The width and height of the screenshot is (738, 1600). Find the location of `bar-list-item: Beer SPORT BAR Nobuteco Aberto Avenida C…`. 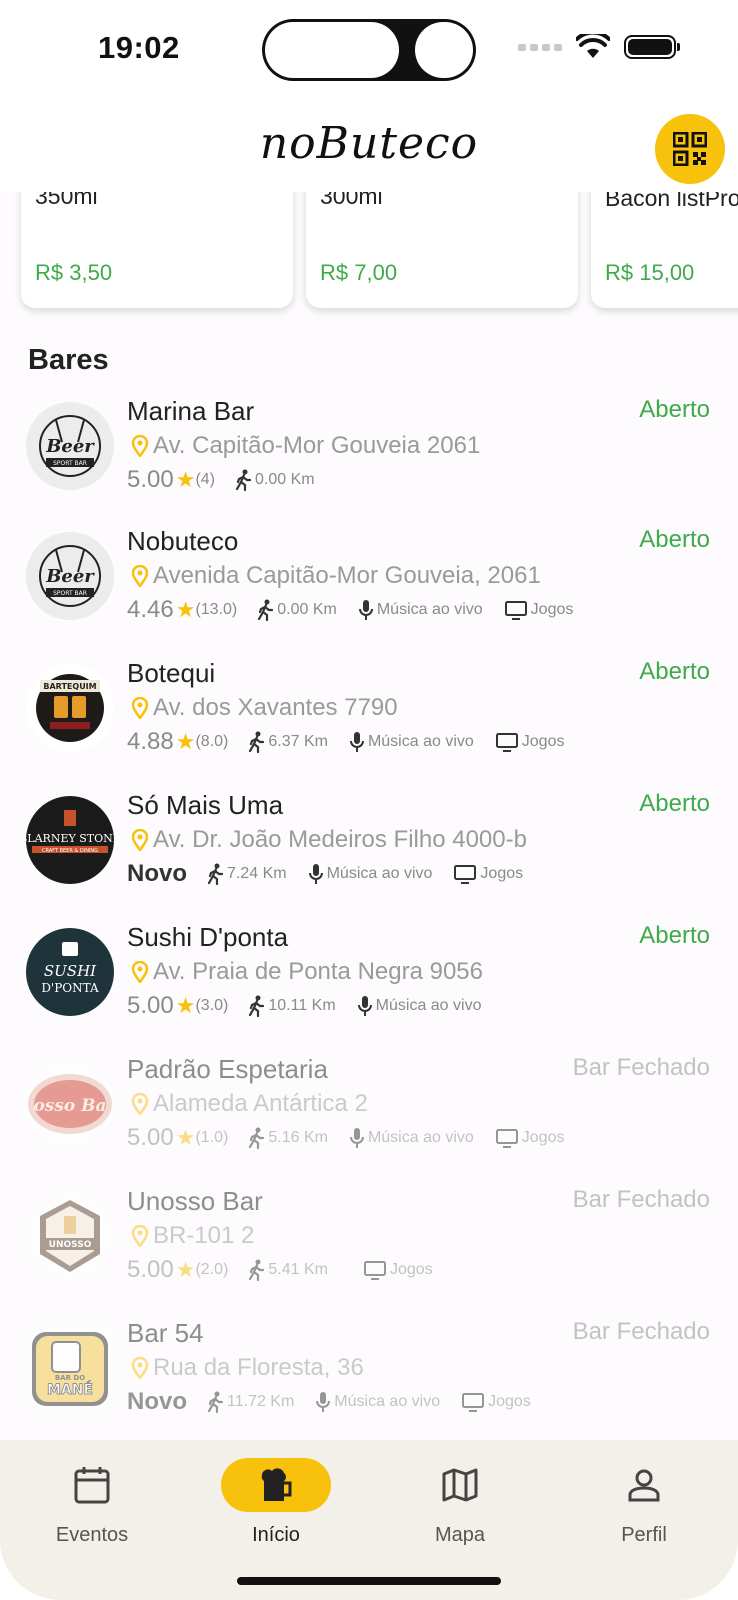

bar-list-item: Beer SPORT BAR Nobuteco Aberto Avenida C… is located at coordinates (369, 591).